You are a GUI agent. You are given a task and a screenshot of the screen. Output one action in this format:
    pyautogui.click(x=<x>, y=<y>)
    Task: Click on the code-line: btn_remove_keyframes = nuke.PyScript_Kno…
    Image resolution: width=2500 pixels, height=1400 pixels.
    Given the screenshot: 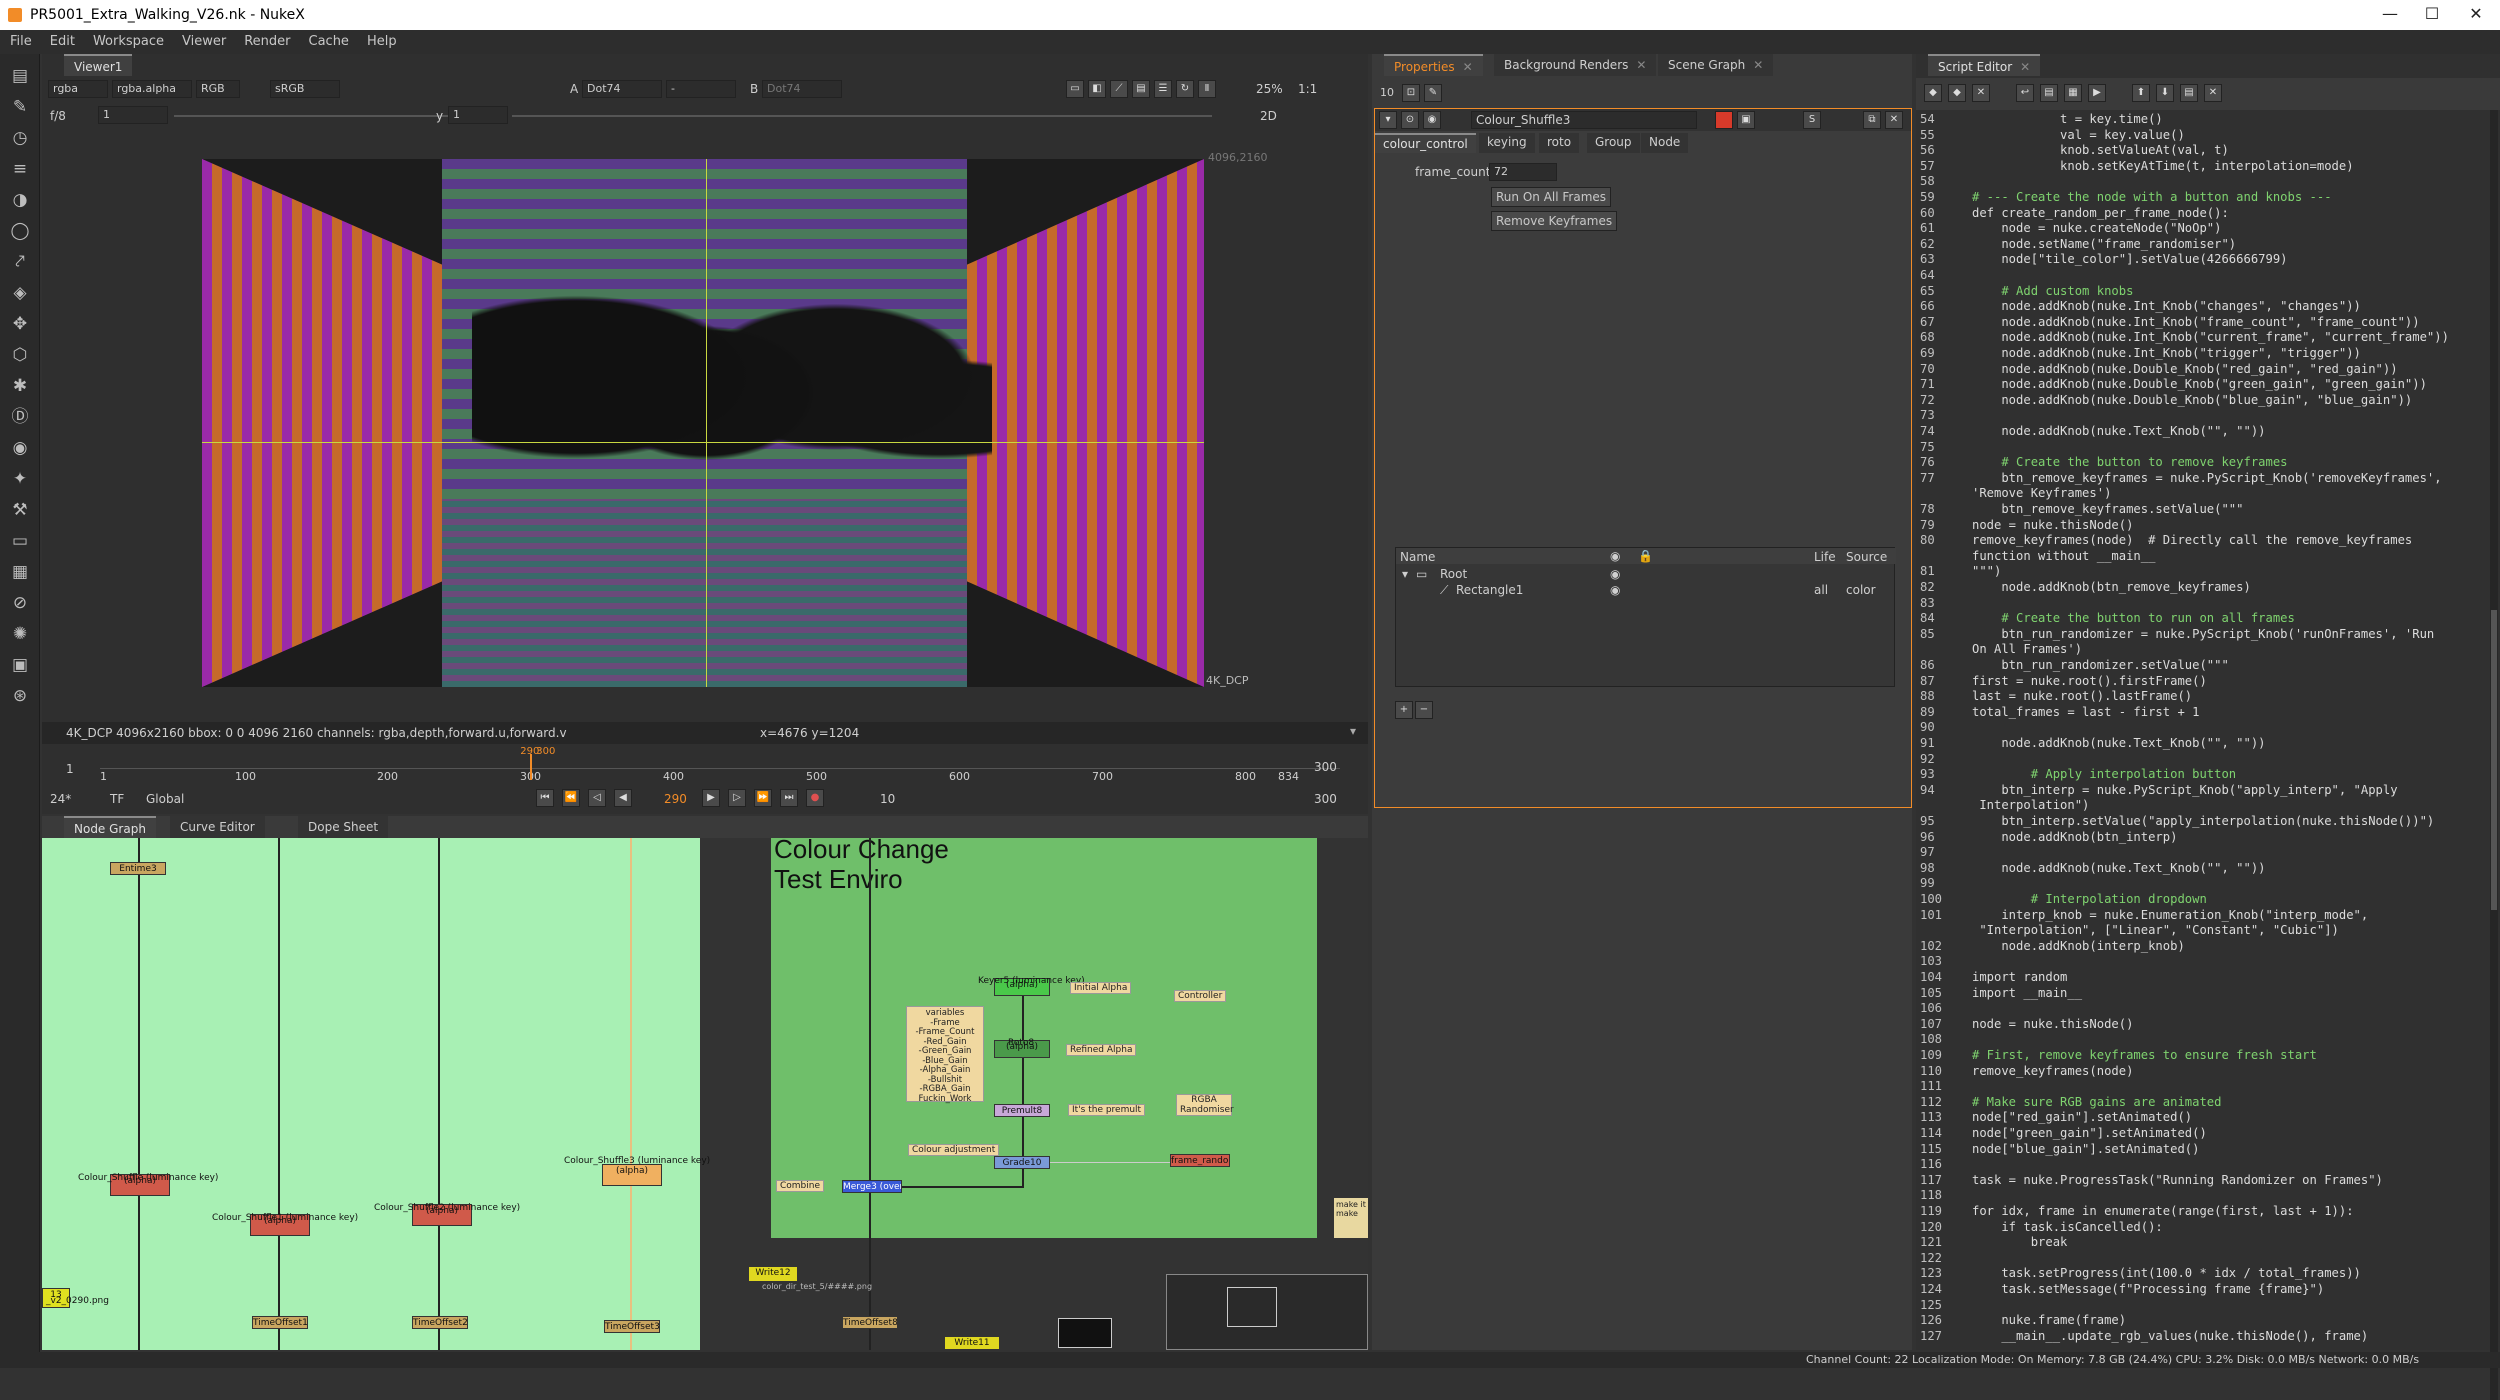 What is the action you would take?
    pyautogui.click(x=2236, y=479)
    